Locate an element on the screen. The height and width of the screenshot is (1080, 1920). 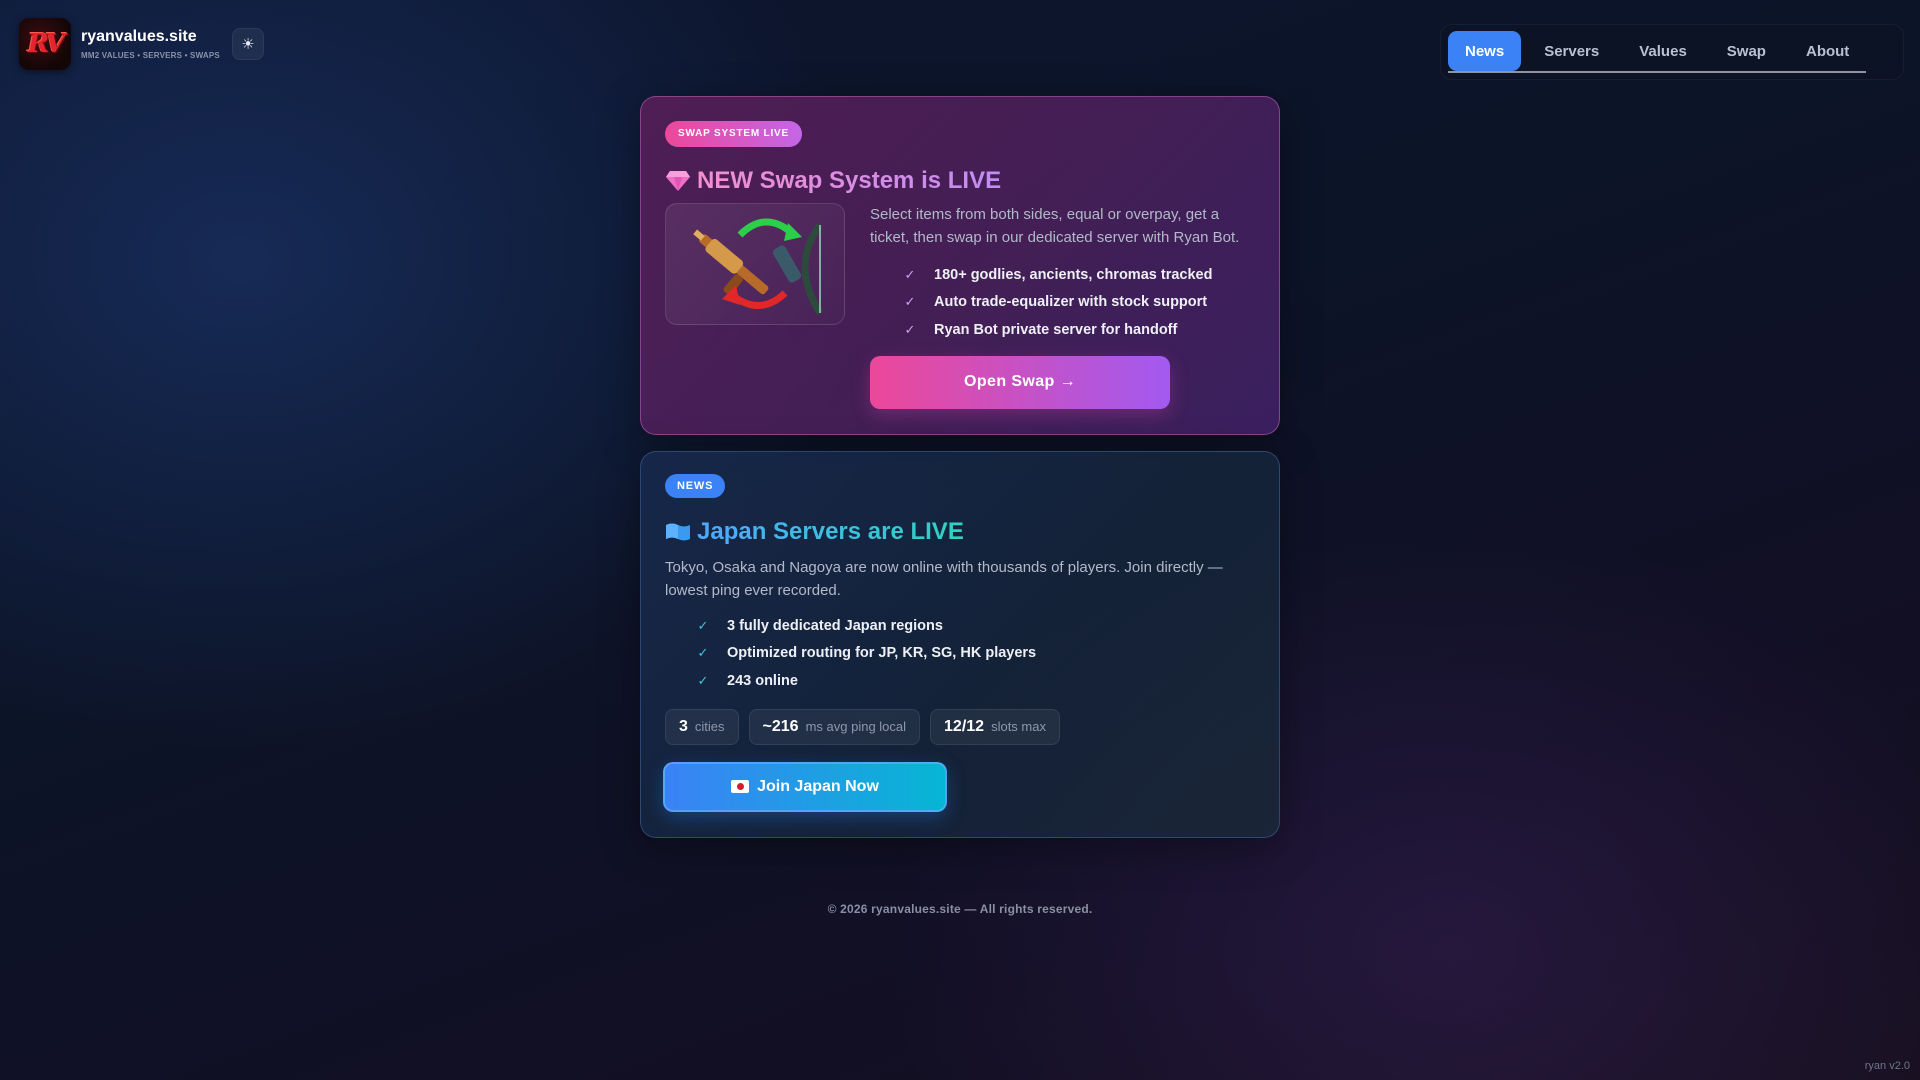
list-item: ✓ Ryan Bot private server for handoff is located at coordinates (1078, 330).